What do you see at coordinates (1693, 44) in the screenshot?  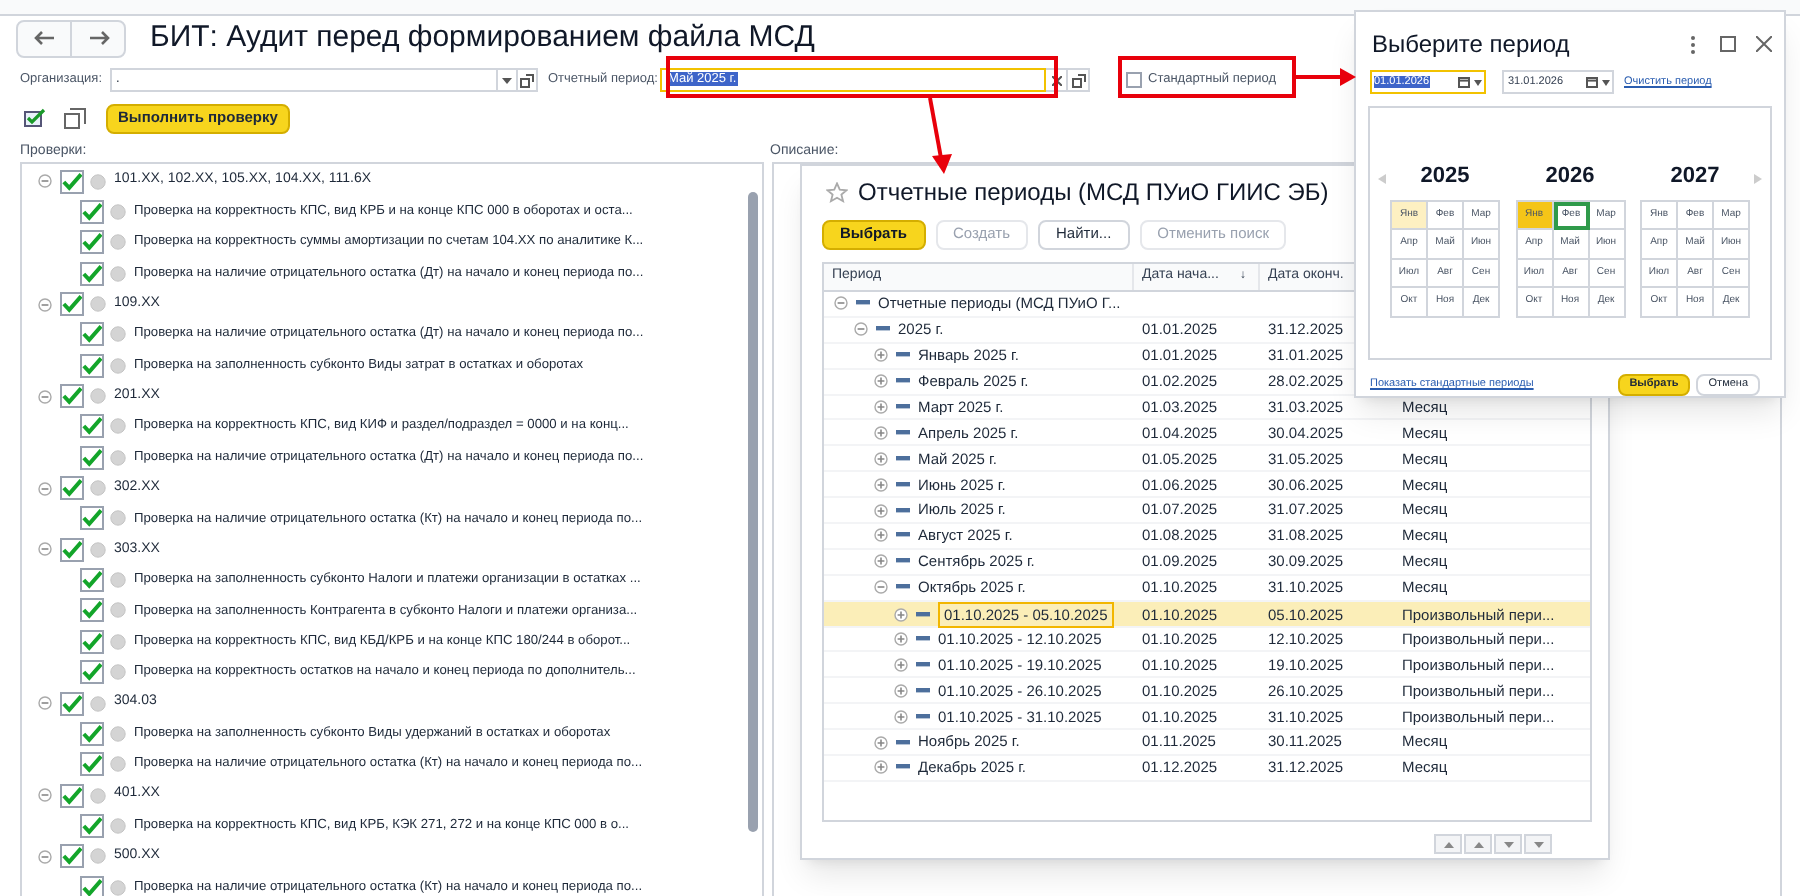 I see `more-icon` at bounding box center [1693, 44].